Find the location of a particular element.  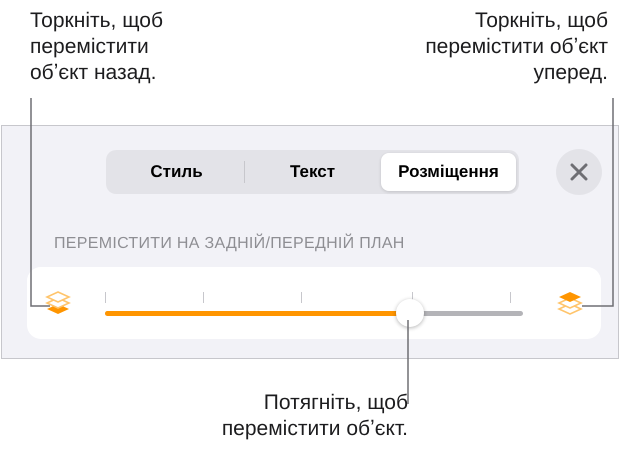

close-button is located at coordinates (579, 172).